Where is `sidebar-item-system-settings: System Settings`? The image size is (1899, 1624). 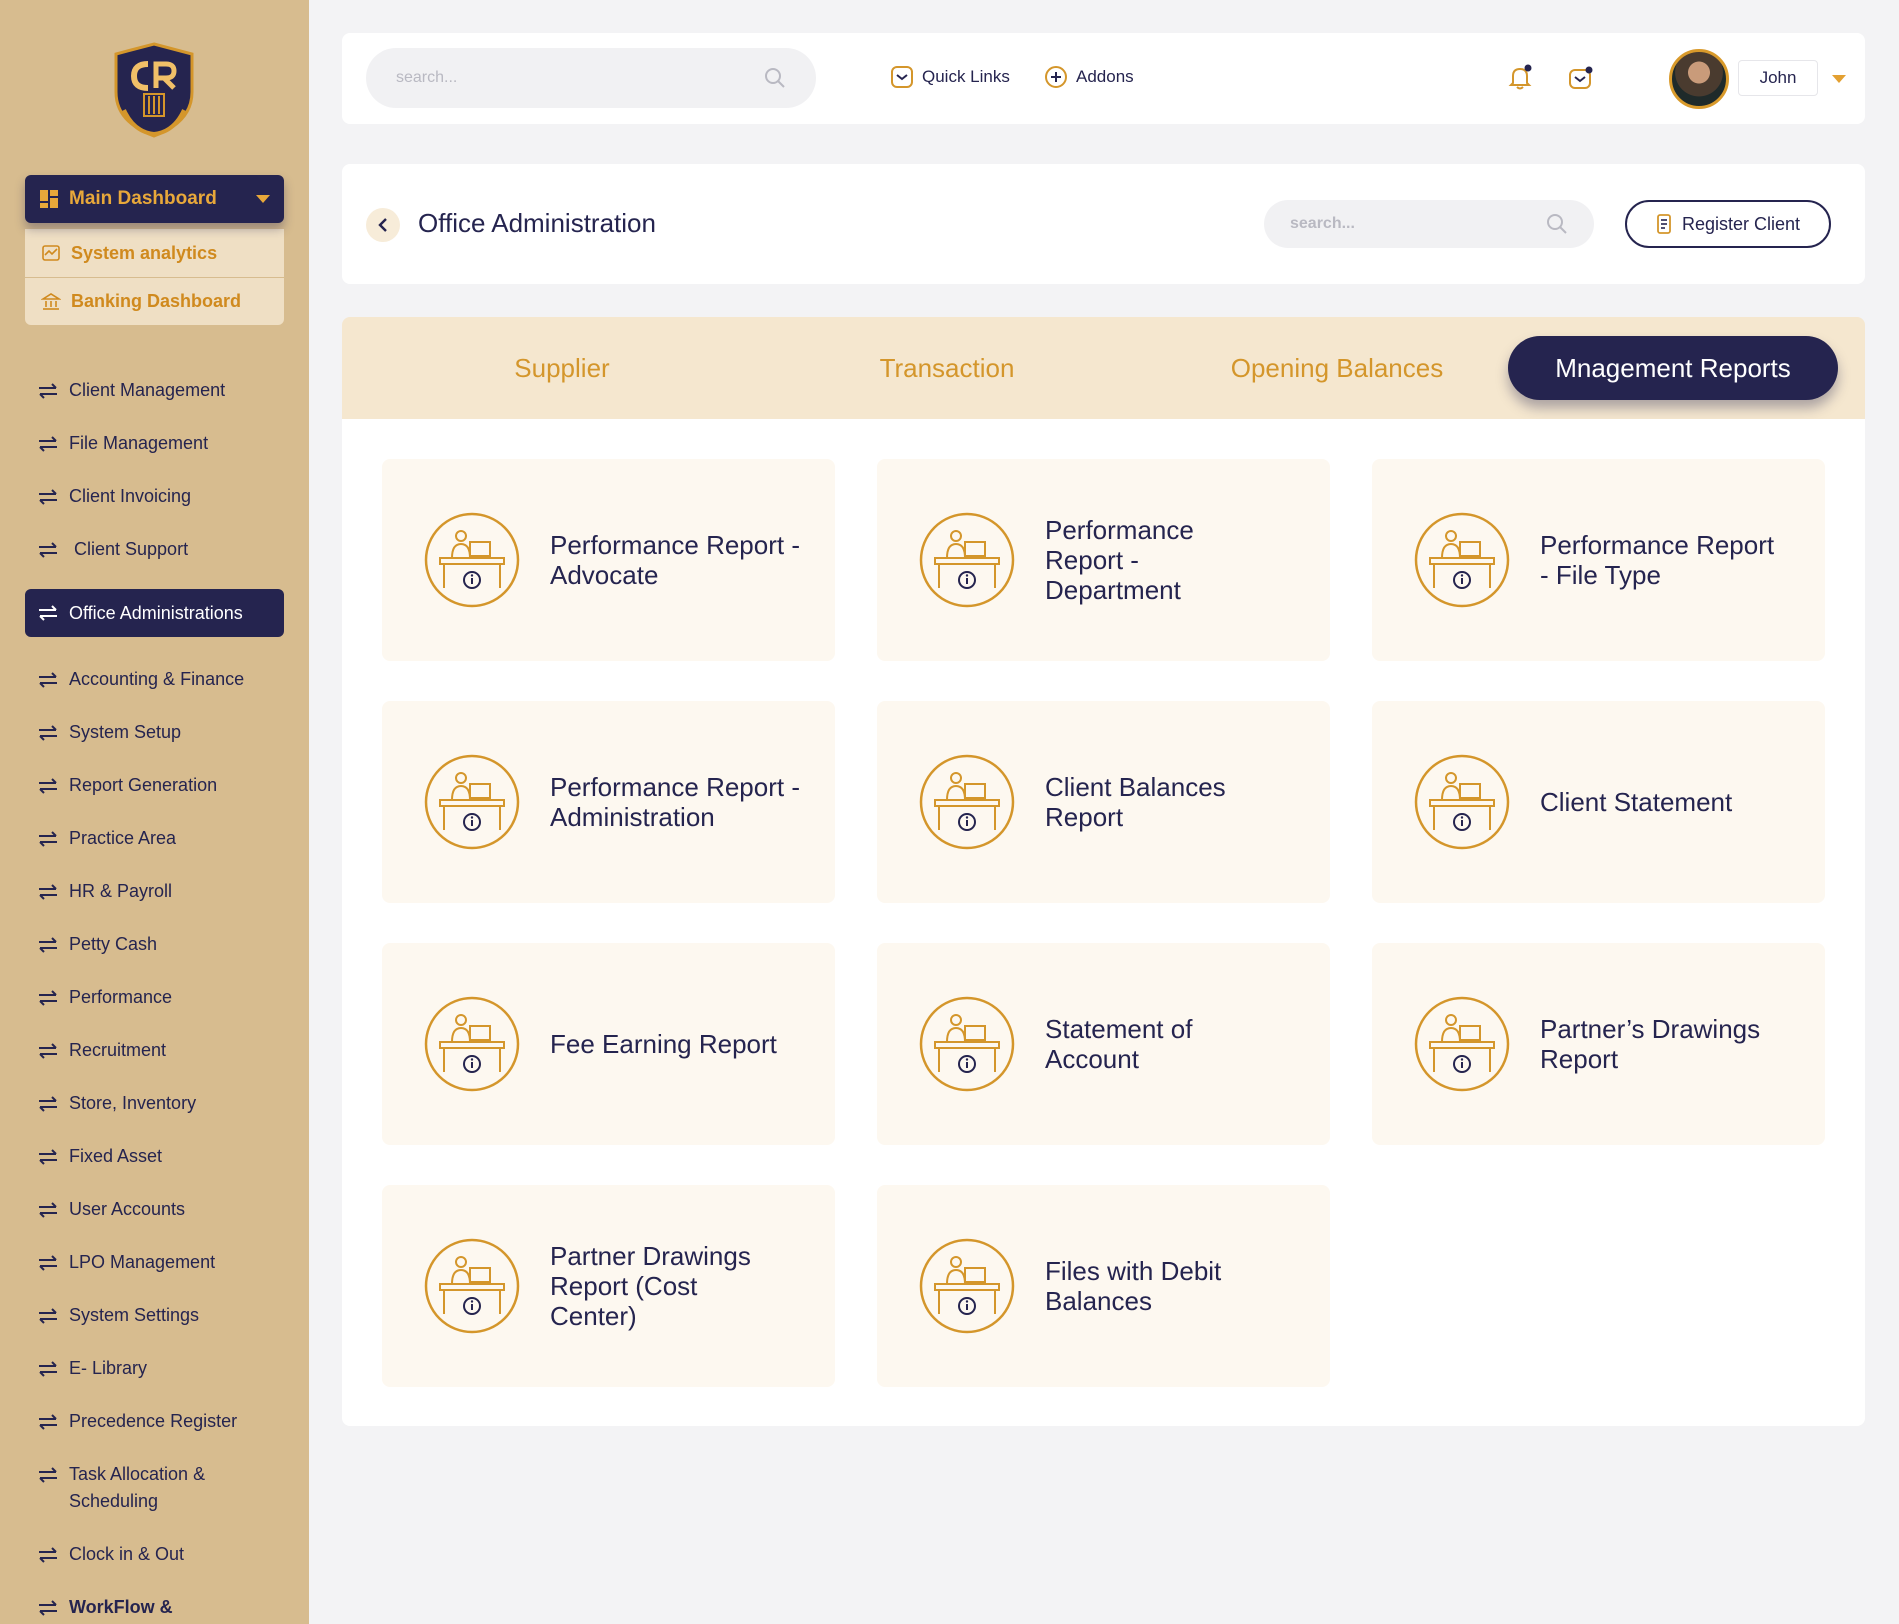
sidebar-item-system-settings: System Settings is located at coordinates (154, 1315).